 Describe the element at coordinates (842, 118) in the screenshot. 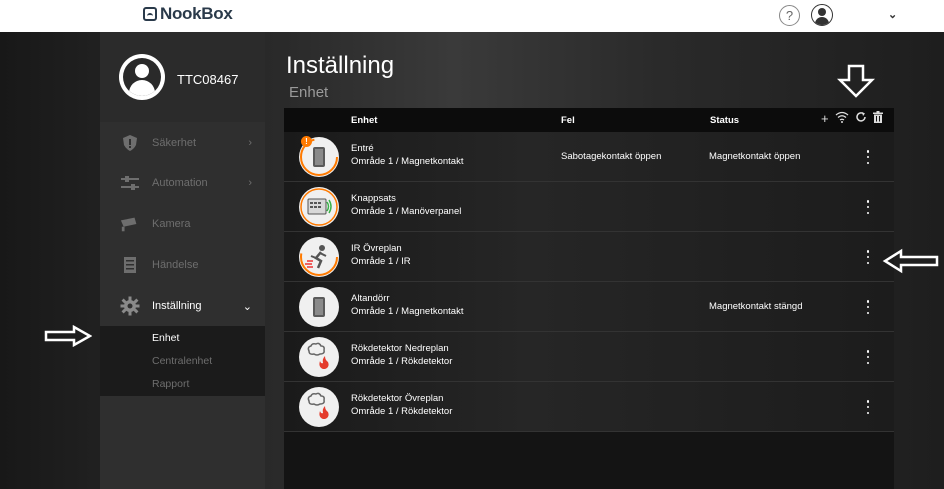

I see `wifi-scan-icon` at that location.